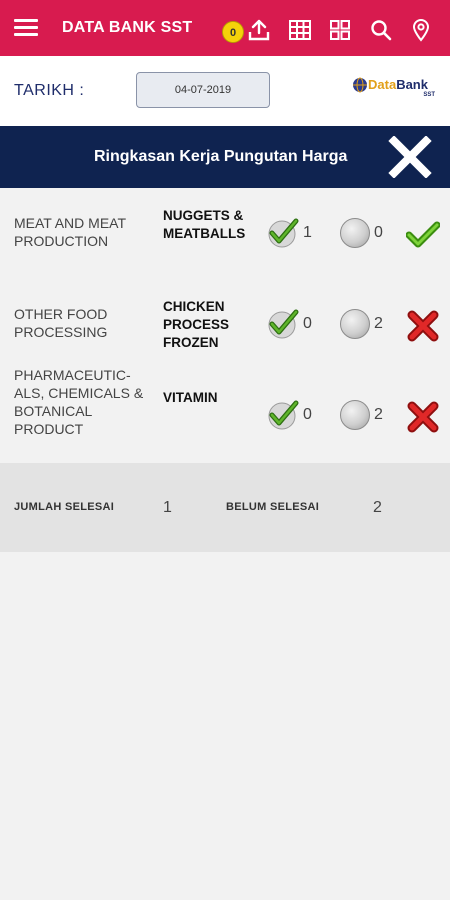 The image size is (450, 900). I want to click on logo-subtext: SST, so click(429, 95).